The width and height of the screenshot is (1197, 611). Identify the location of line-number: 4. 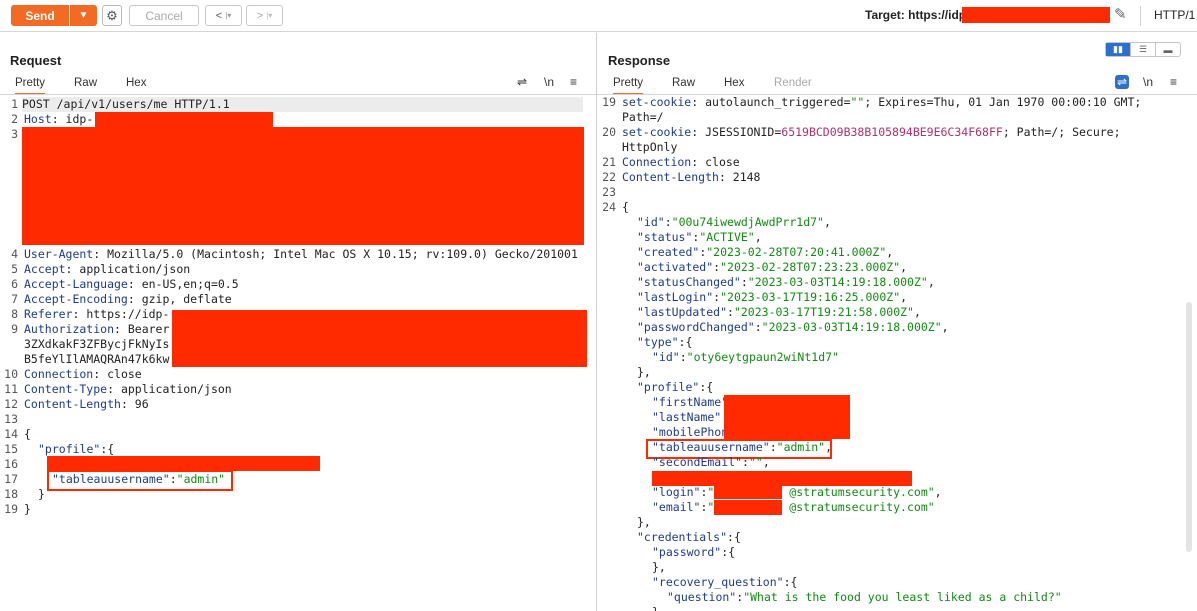
(14, 254).